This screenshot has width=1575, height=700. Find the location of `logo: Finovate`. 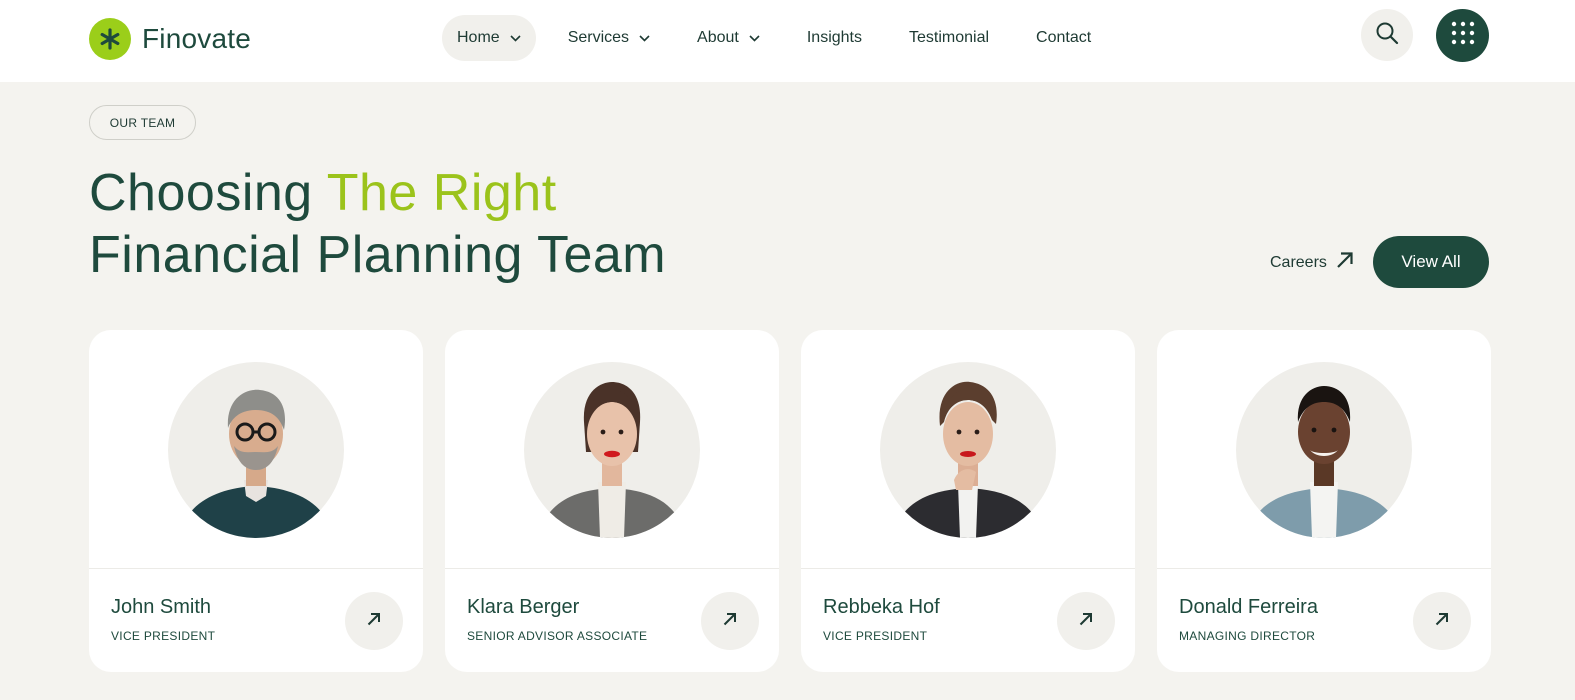

logo: Finovate is located at coordinates (170, 39).